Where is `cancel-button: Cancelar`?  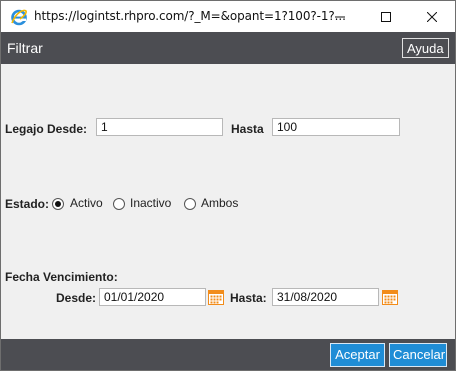 cancel-button: Cancelar is located at coordinates (418, 355).